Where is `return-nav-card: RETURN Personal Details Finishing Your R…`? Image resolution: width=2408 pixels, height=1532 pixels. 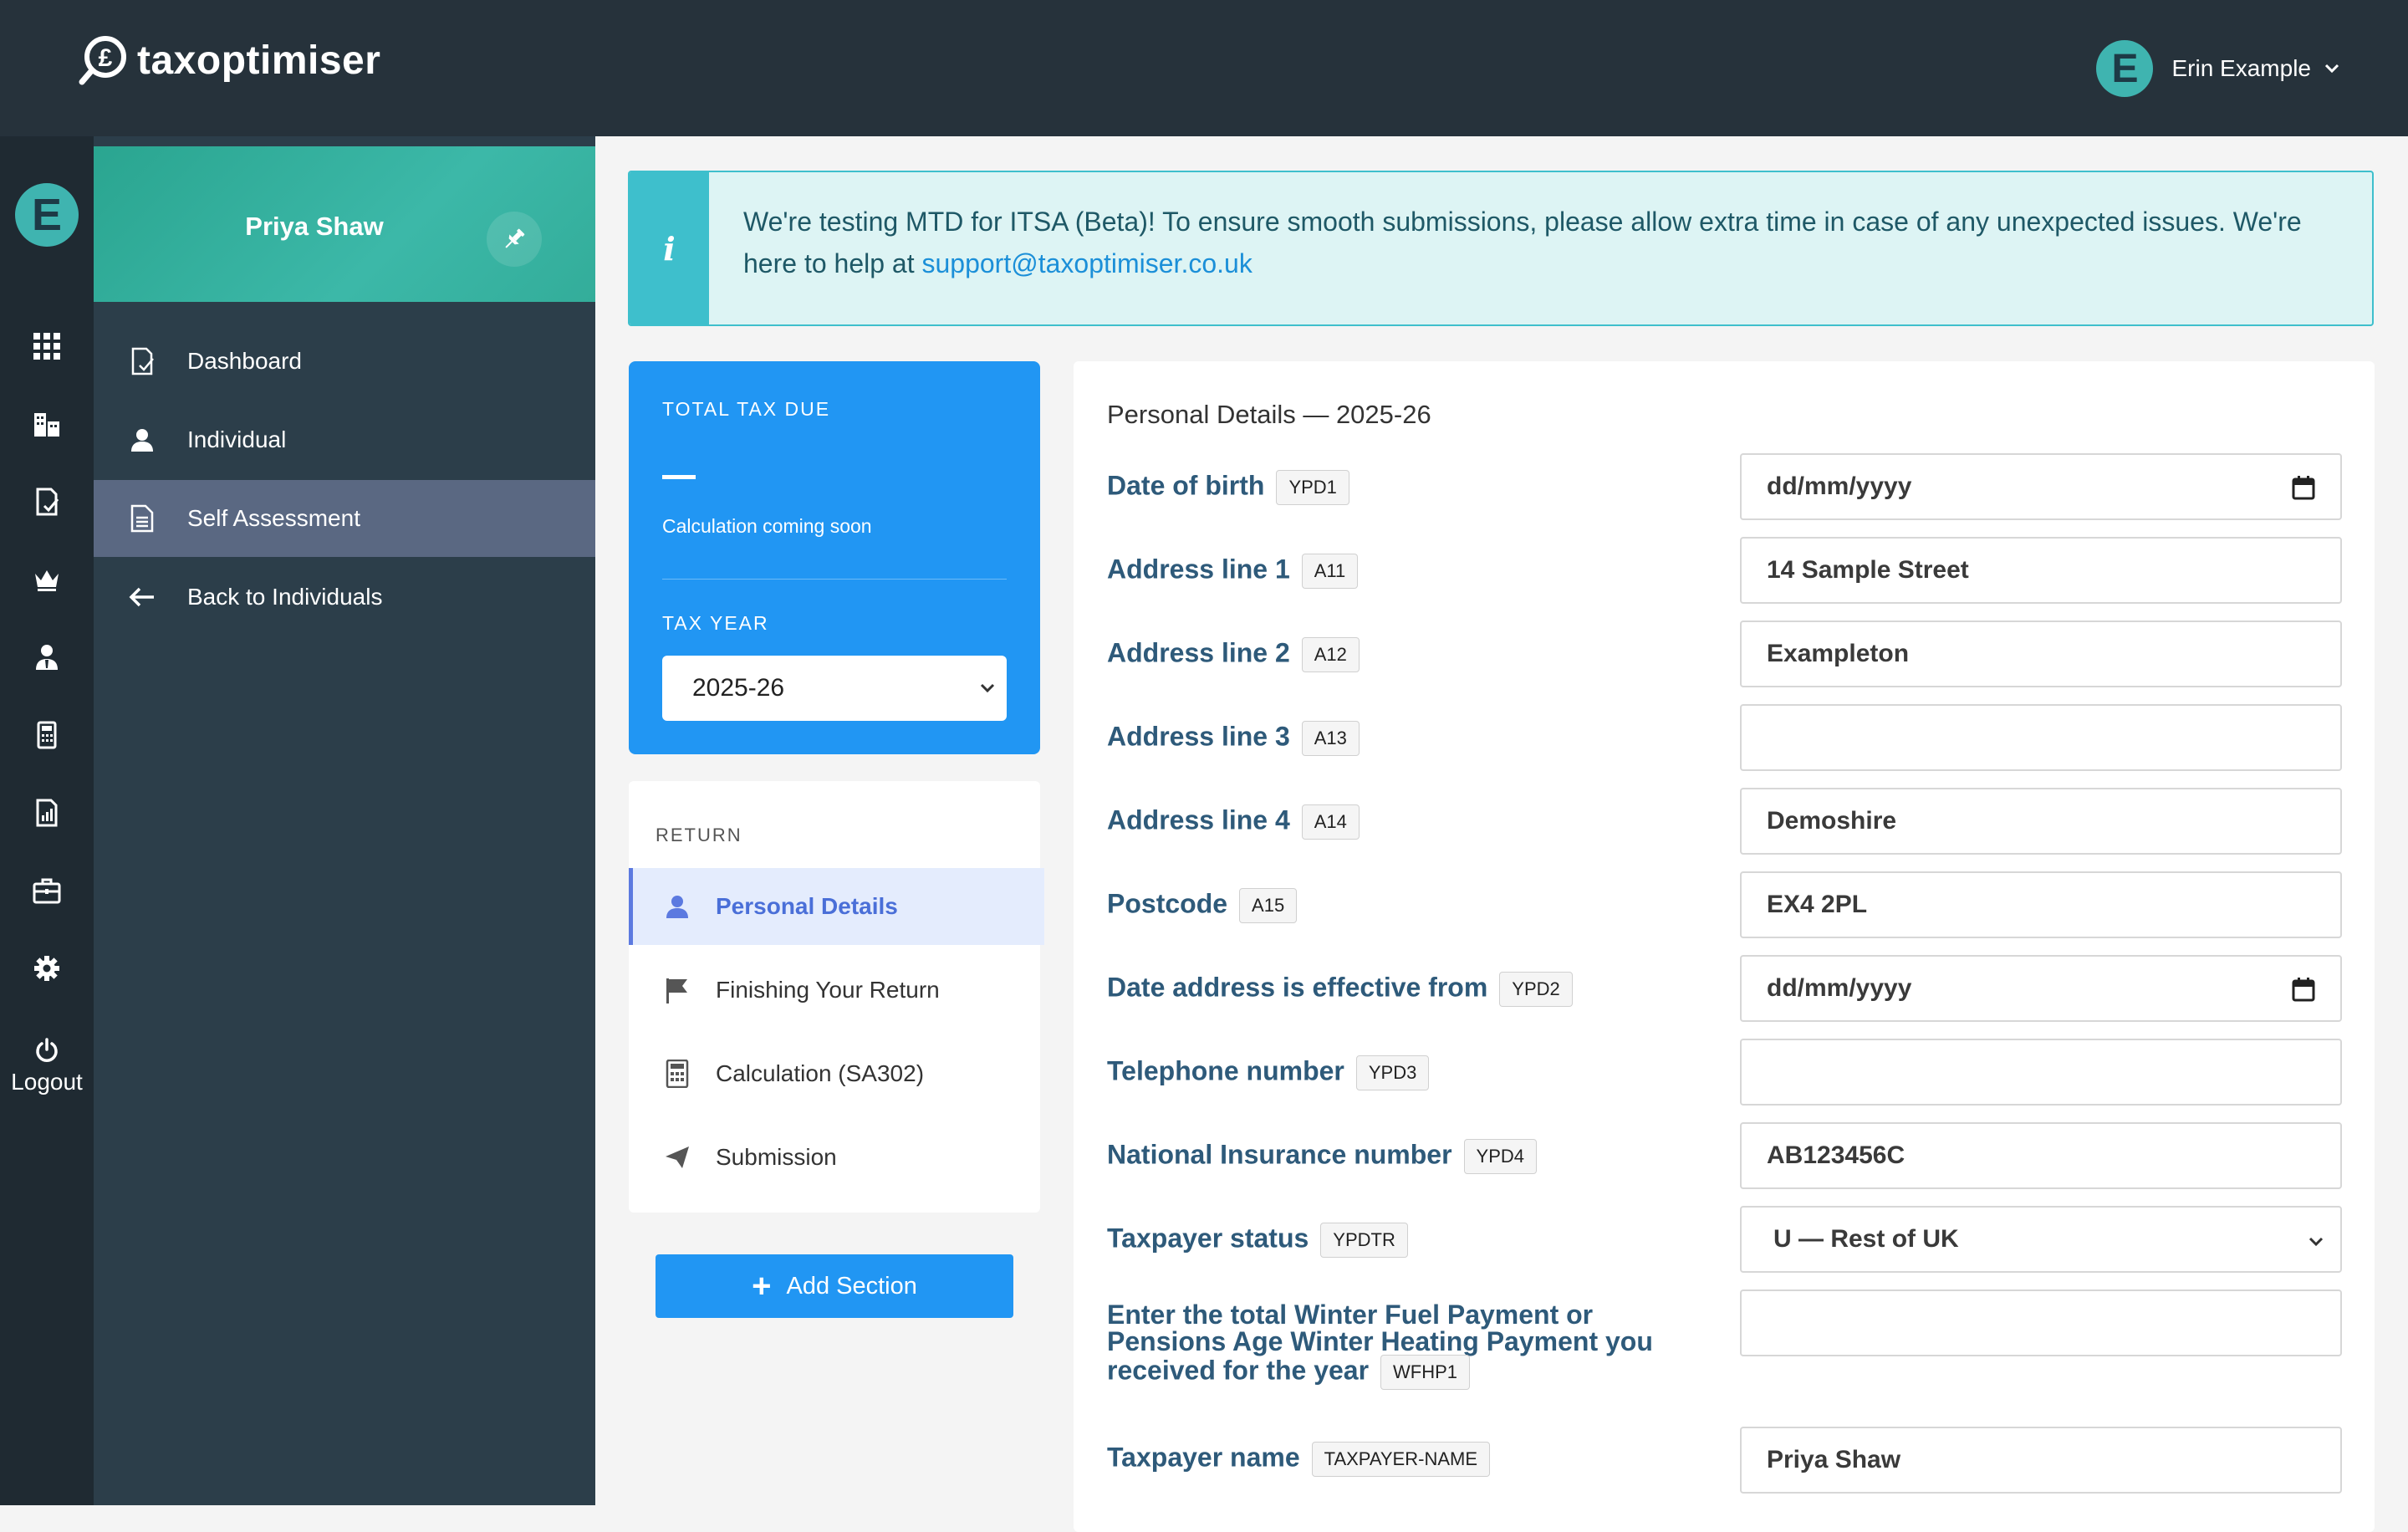 return-nav-card: RETURN Personal Details Finishing Your R… is located at coordinates (836, 1049).